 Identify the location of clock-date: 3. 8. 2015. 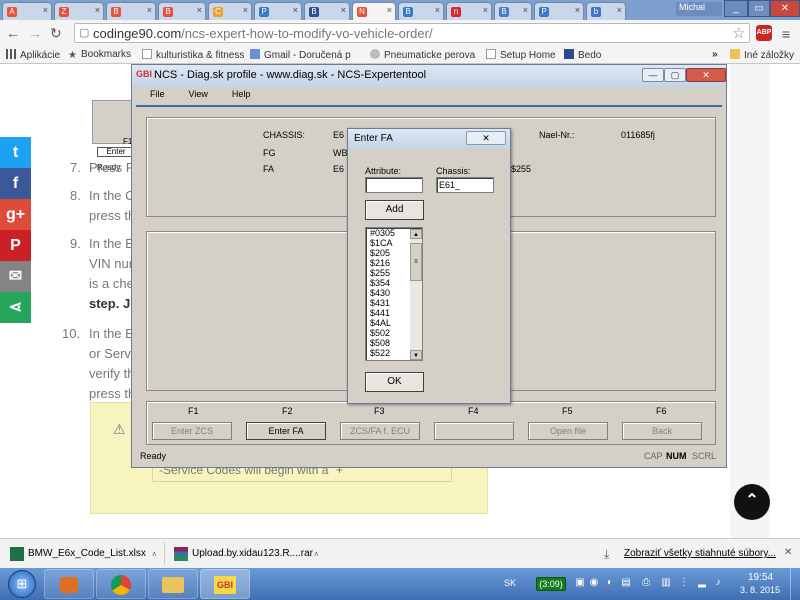
(760, 590).